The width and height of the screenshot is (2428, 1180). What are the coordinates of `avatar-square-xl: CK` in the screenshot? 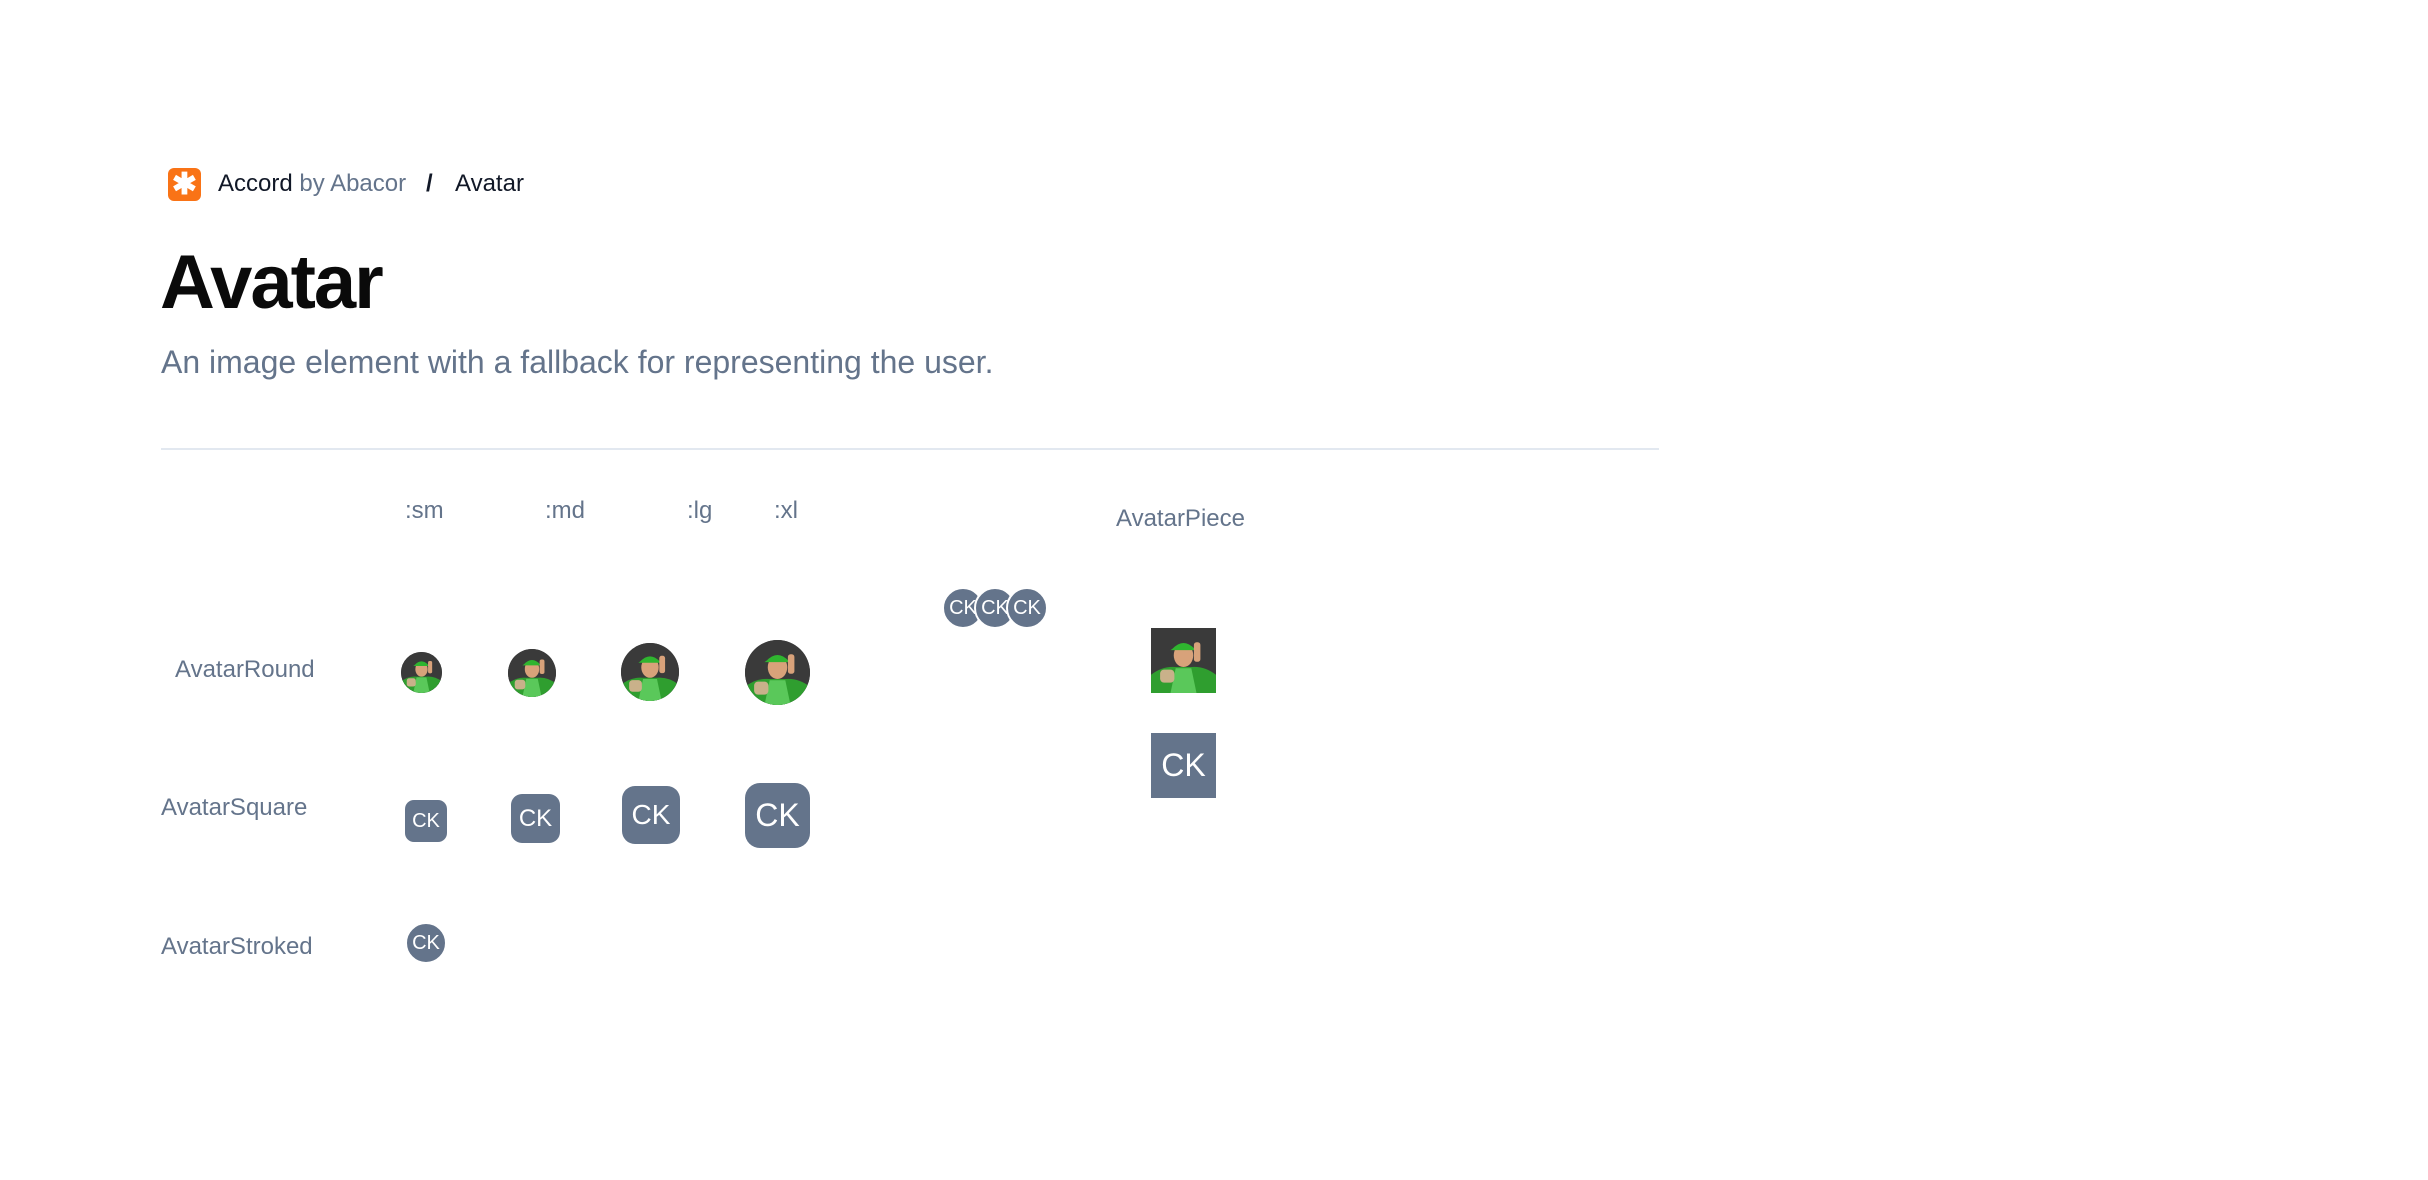 It's located at (777, 815).